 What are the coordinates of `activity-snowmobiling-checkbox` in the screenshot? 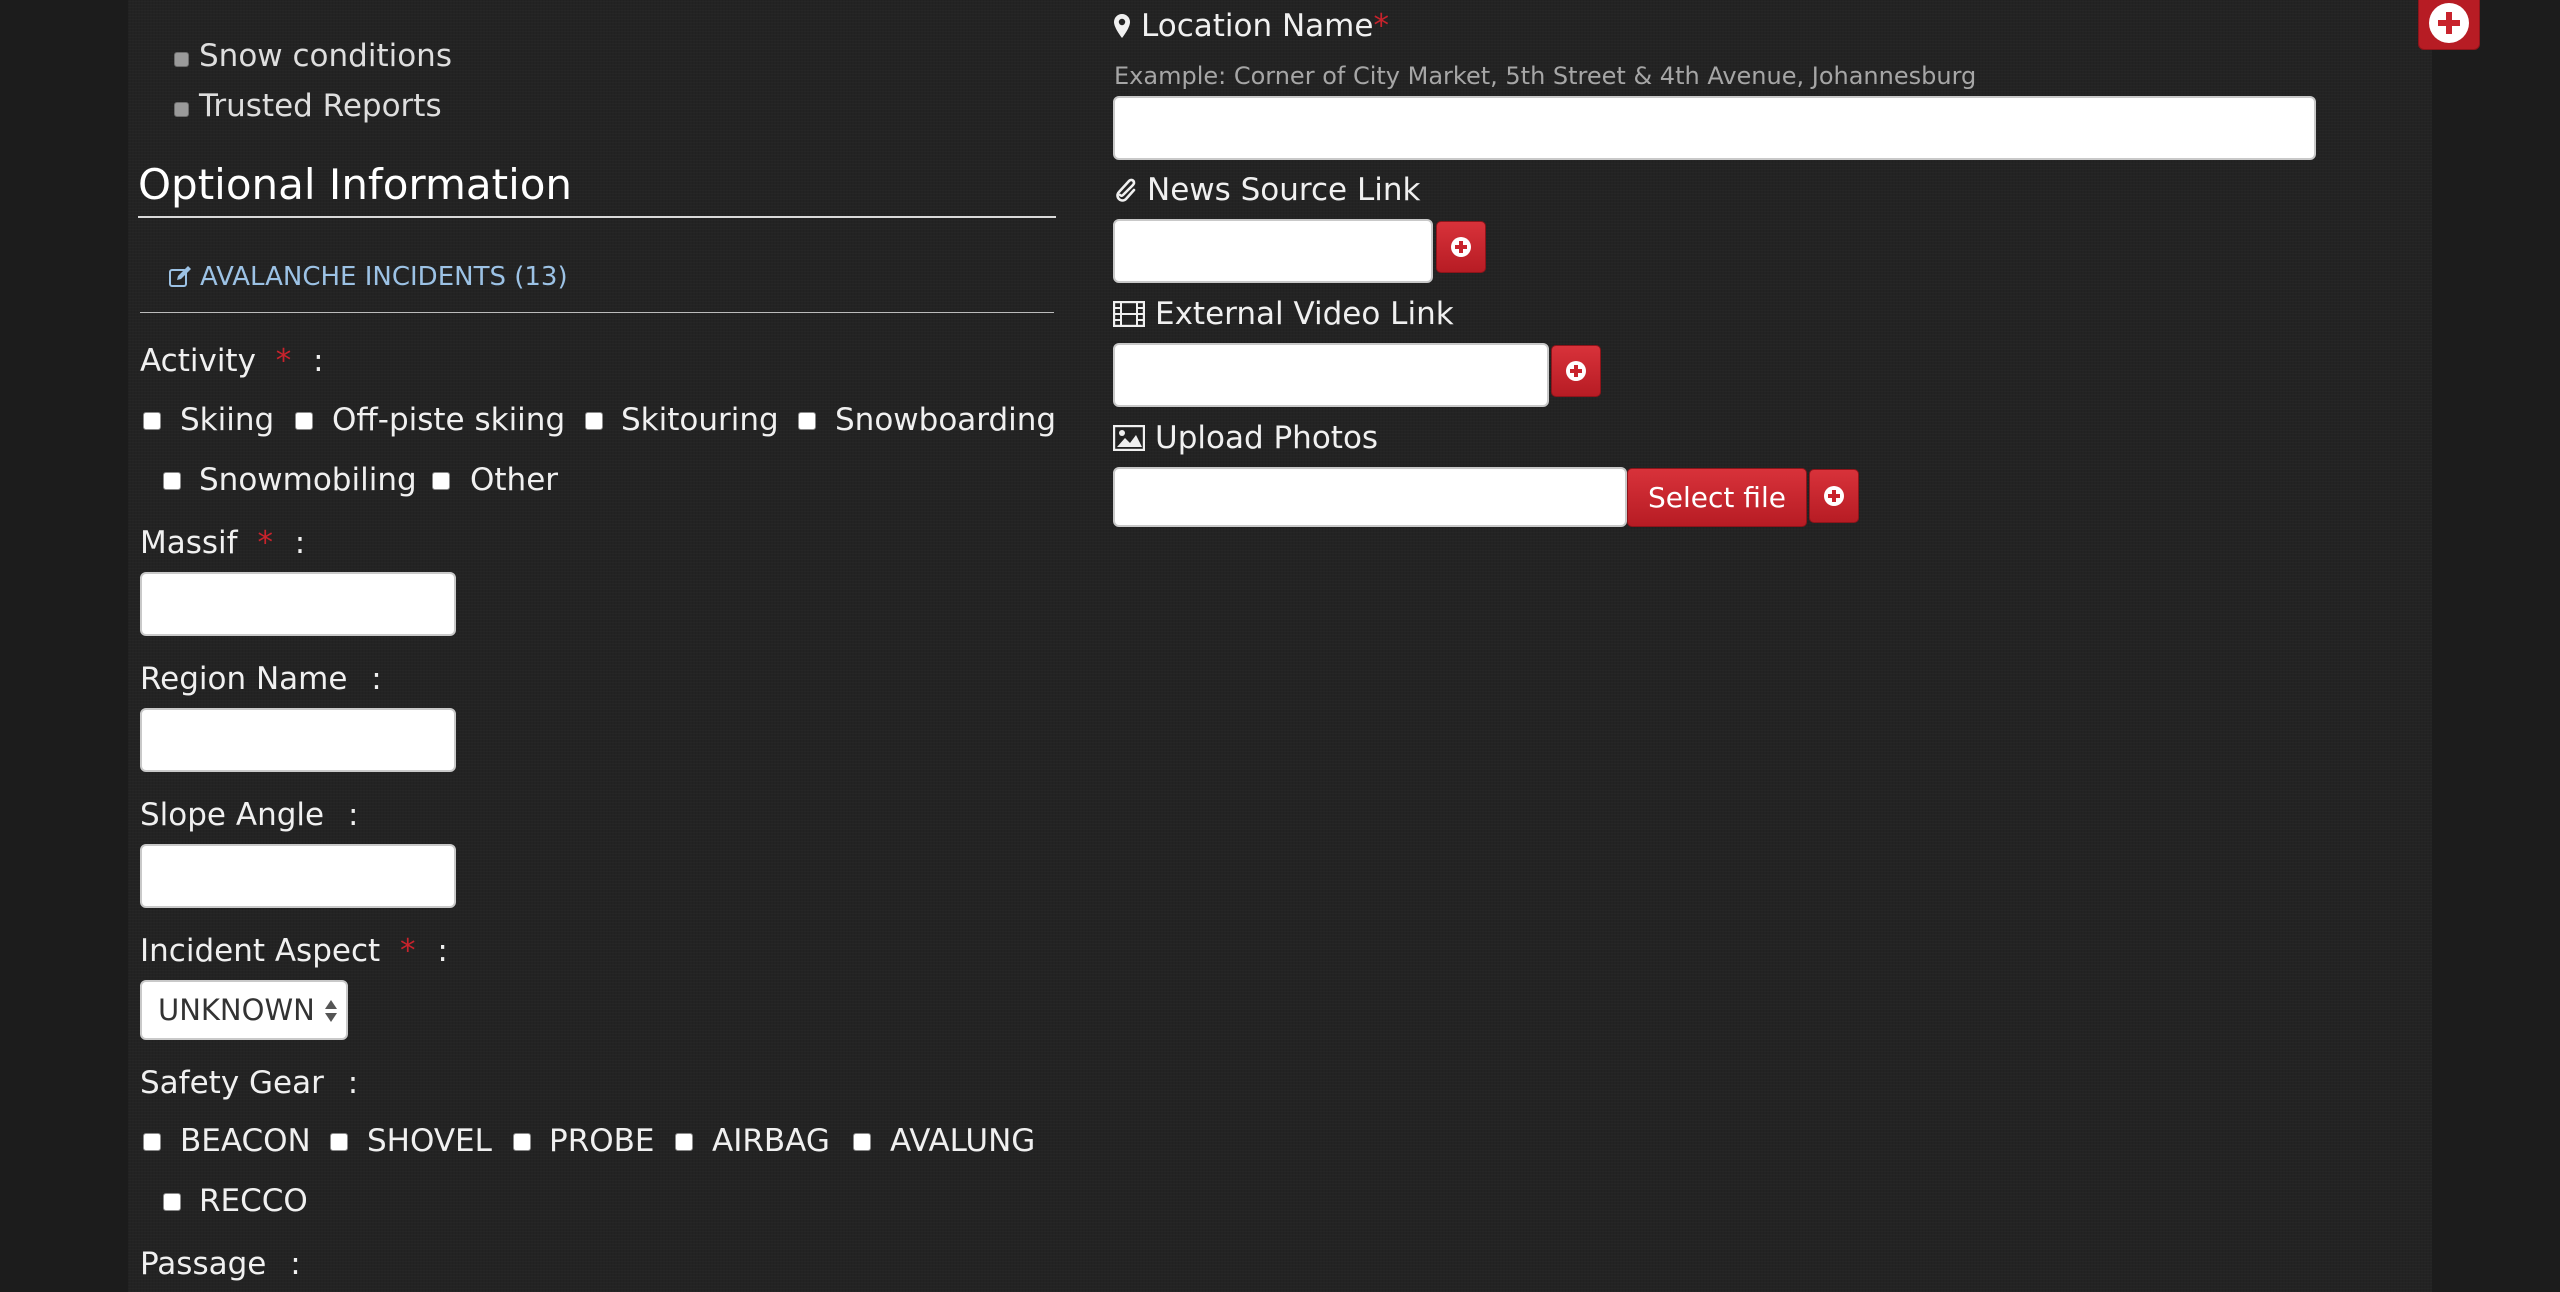 It's located at (172, 481).